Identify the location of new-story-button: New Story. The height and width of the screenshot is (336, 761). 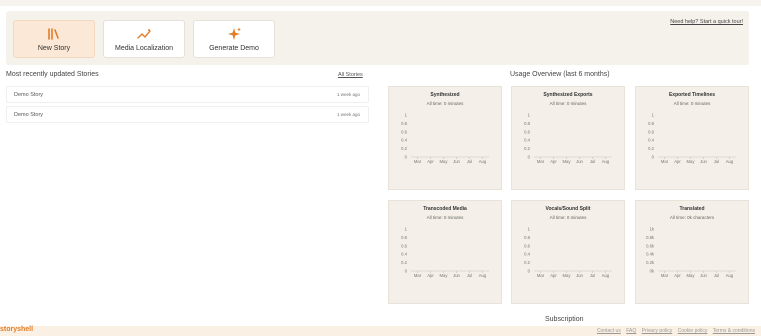
(54, 39).